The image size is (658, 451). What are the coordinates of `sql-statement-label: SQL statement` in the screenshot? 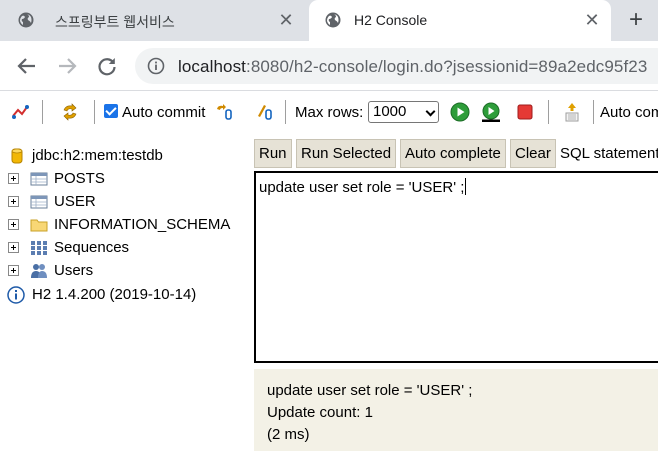 It's located at (609, 153).